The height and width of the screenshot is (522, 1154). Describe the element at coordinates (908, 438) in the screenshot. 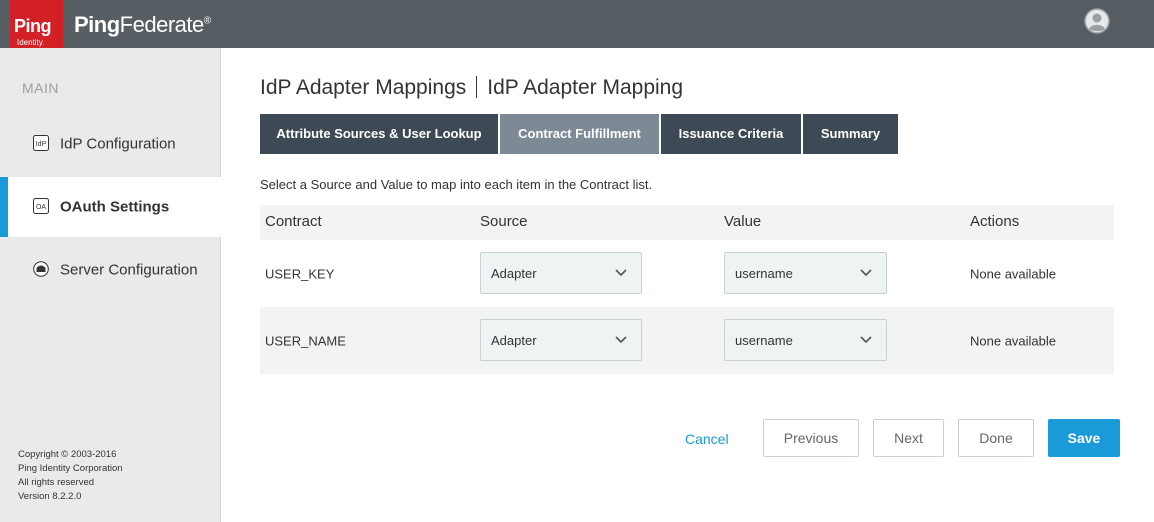

I see `next-button: Next` at that location.